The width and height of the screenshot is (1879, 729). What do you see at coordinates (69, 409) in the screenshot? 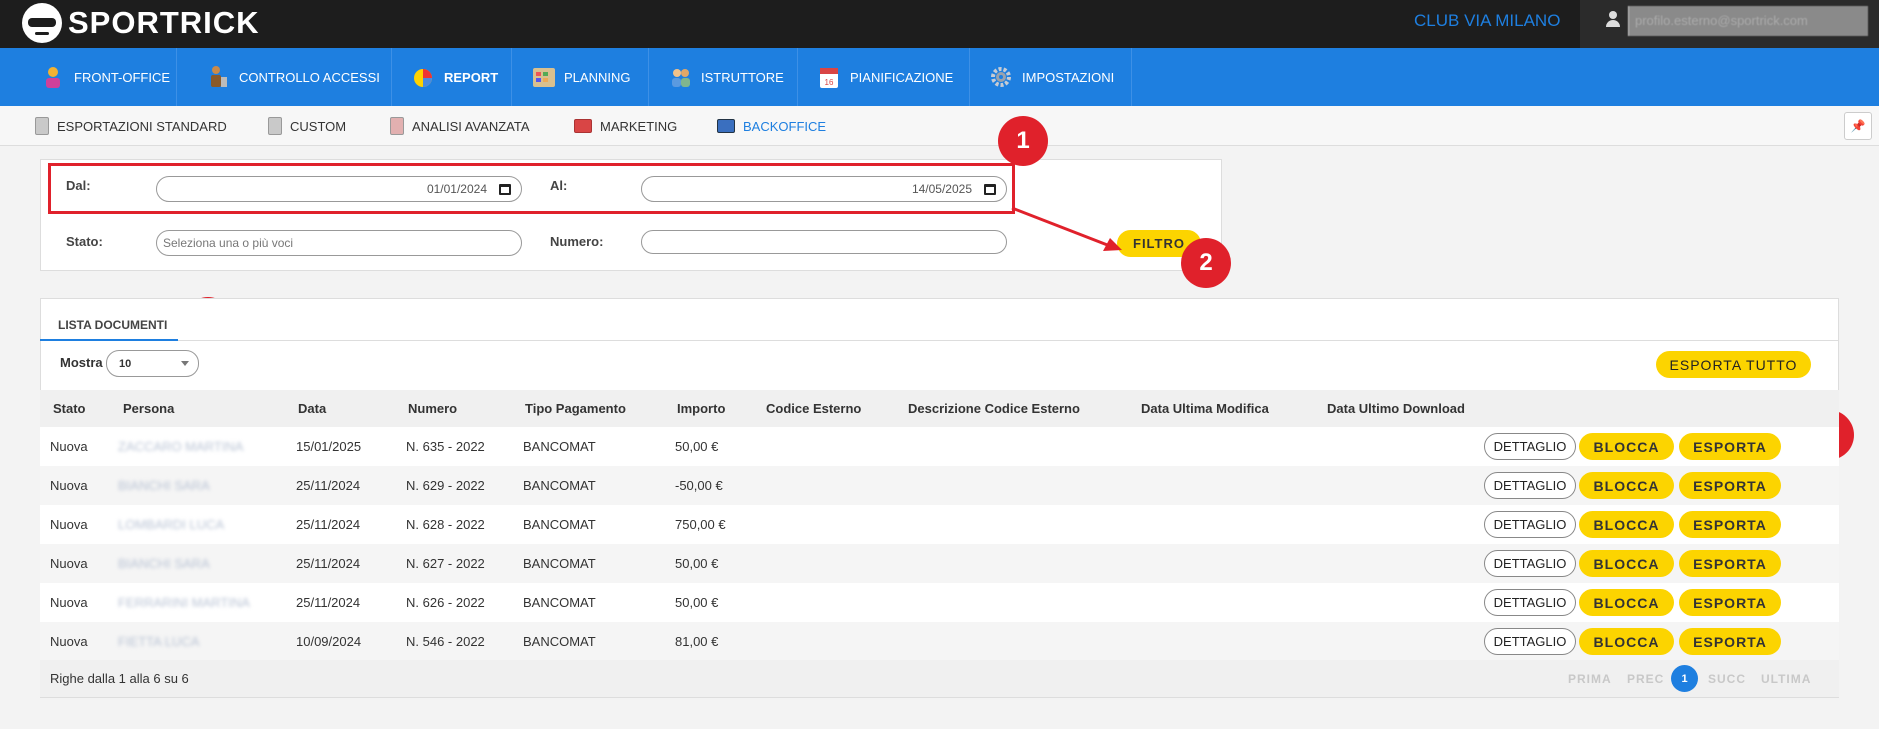
I see `column-header: Stato` at bounding box center [69, 409].